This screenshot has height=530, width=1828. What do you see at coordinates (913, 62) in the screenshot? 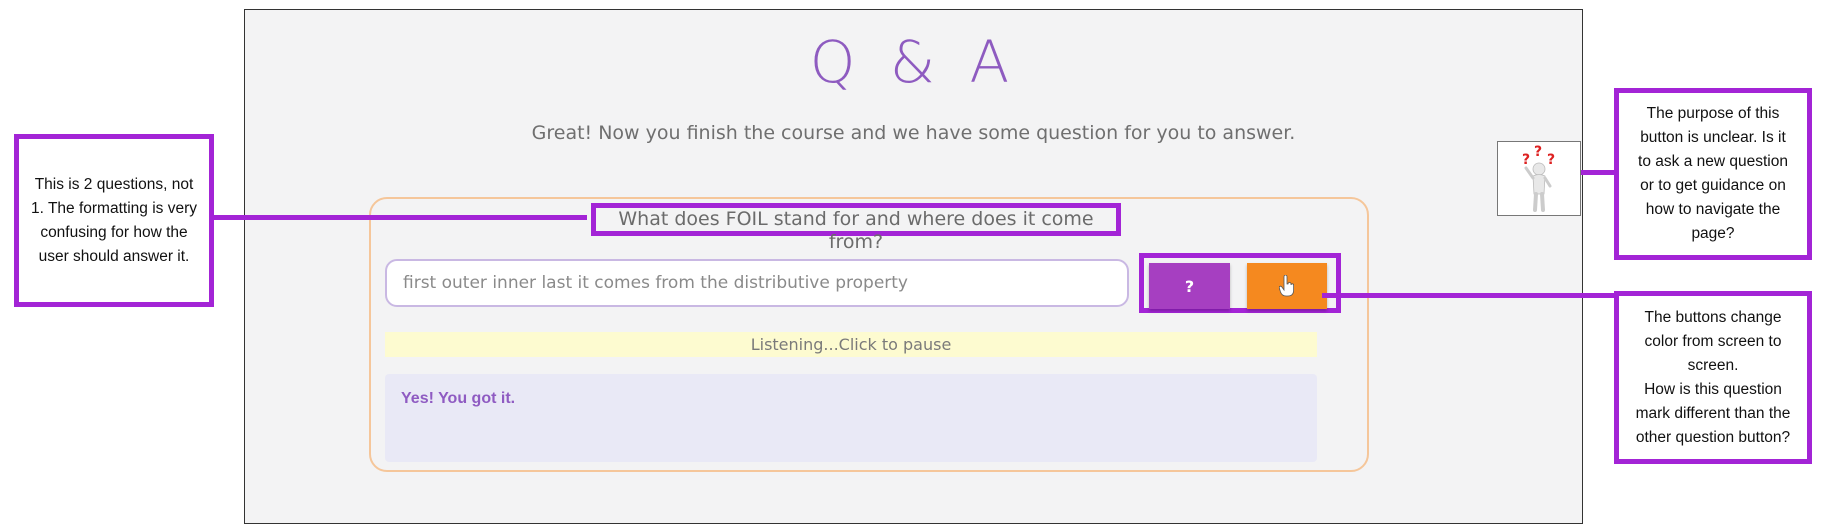
I see `page-title: Q & A` at bounding box center [913, 62].